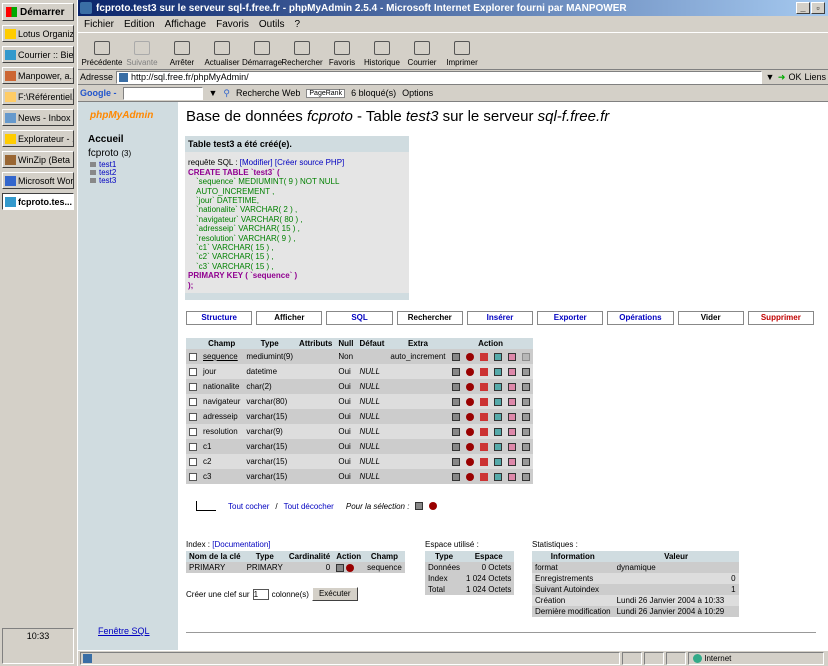 This screenshot has width=828, height=666. Describe the element at coordinates (309, 162) in the screenshot. I see `create-php-link: [Créer source PHP]` at that location.